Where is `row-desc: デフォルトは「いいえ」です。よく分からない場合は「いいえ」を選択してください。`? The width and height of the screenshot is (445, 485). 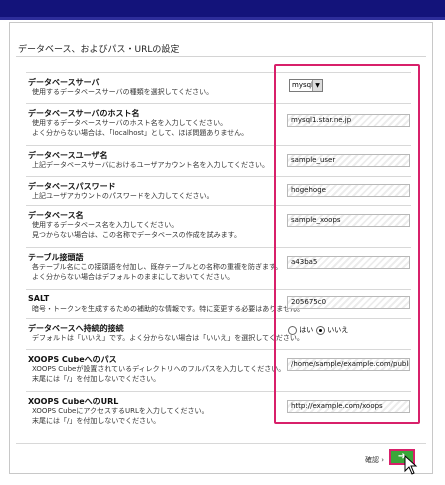
row-desc: デフォルトは「いいえ」です。よく分からない場合は「いいえ」を選択してください。 is located at coordinates (168, 338).